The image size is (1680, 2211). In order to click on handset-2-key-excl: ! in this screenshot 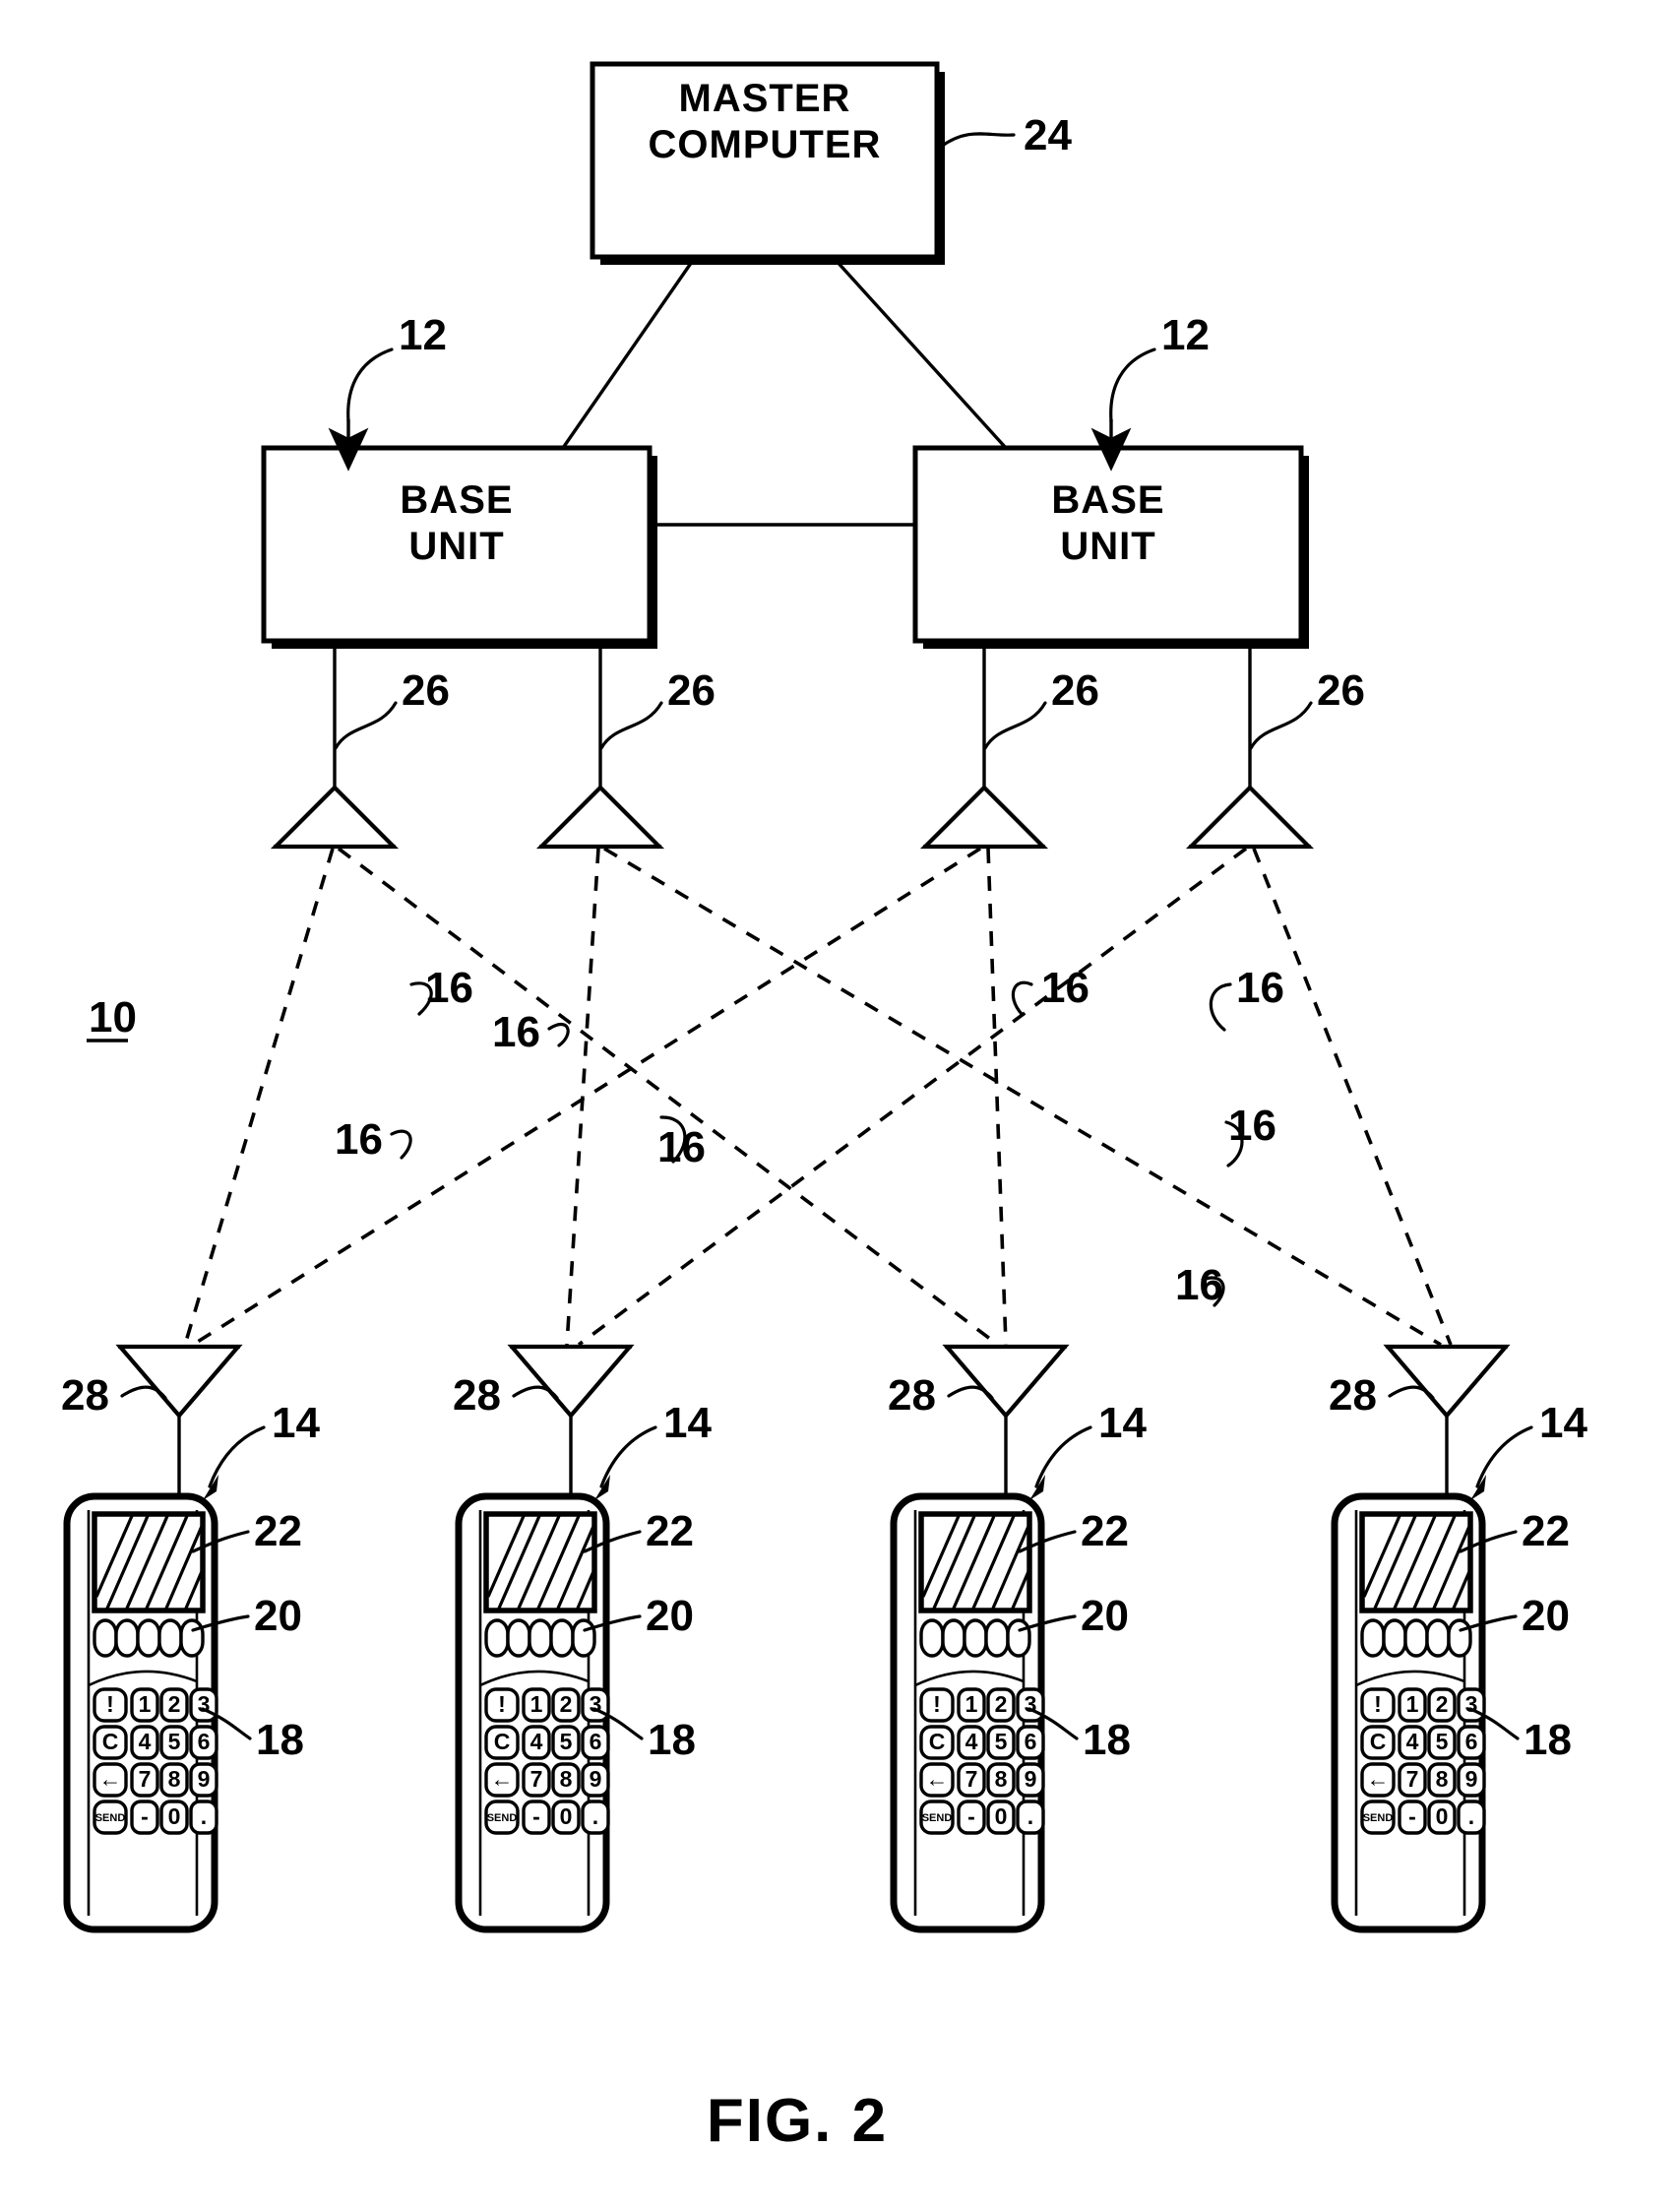, I will do `click(502, 1704)`.